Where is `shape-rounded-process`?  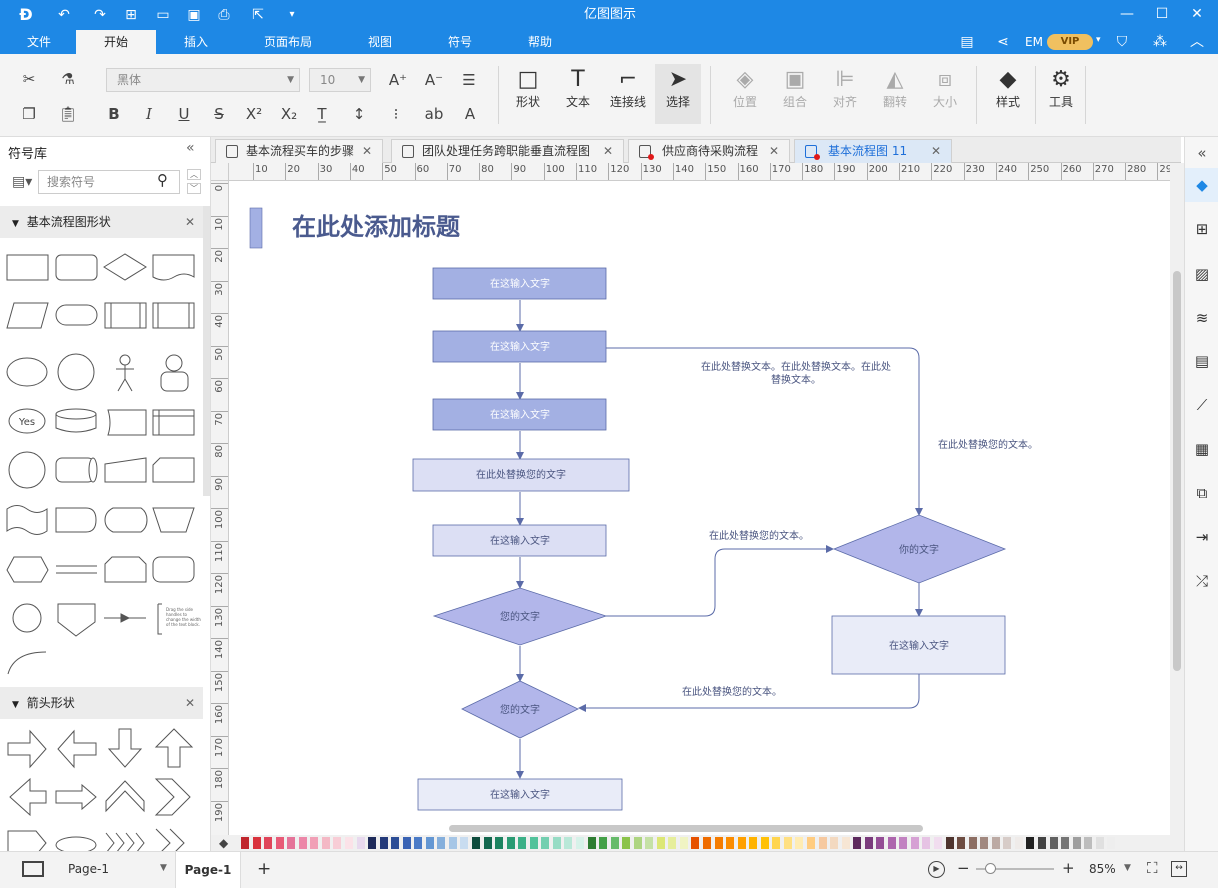 shape-rounded-process is located at coordinates (173, 569).